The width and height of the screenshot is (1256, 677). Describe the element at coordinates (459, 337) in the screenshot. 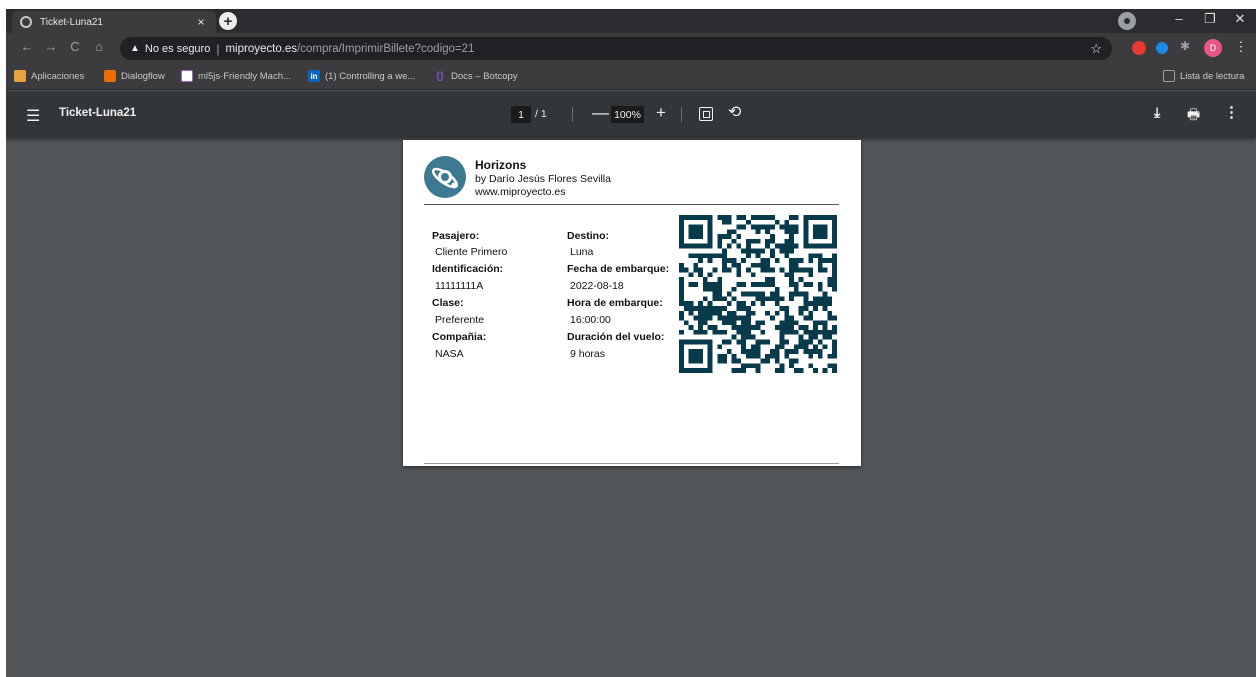

I see `company-label: Compañia:` at that location.